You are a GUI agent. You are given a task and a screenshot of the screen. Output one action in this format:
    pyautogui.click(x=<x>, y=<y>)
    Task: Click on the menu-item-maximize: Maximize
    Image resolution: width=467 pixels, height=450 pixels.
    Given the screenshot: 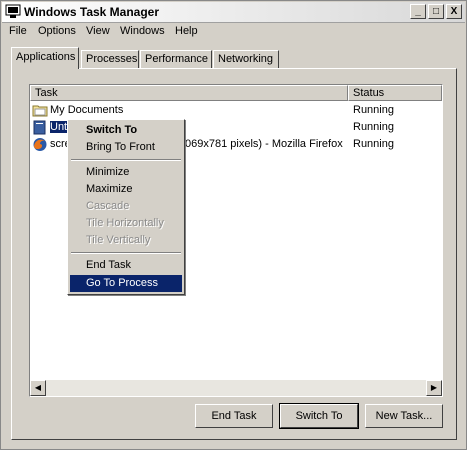 What is the action you would take?
    pyautogui.click(x=126, y=189)
    